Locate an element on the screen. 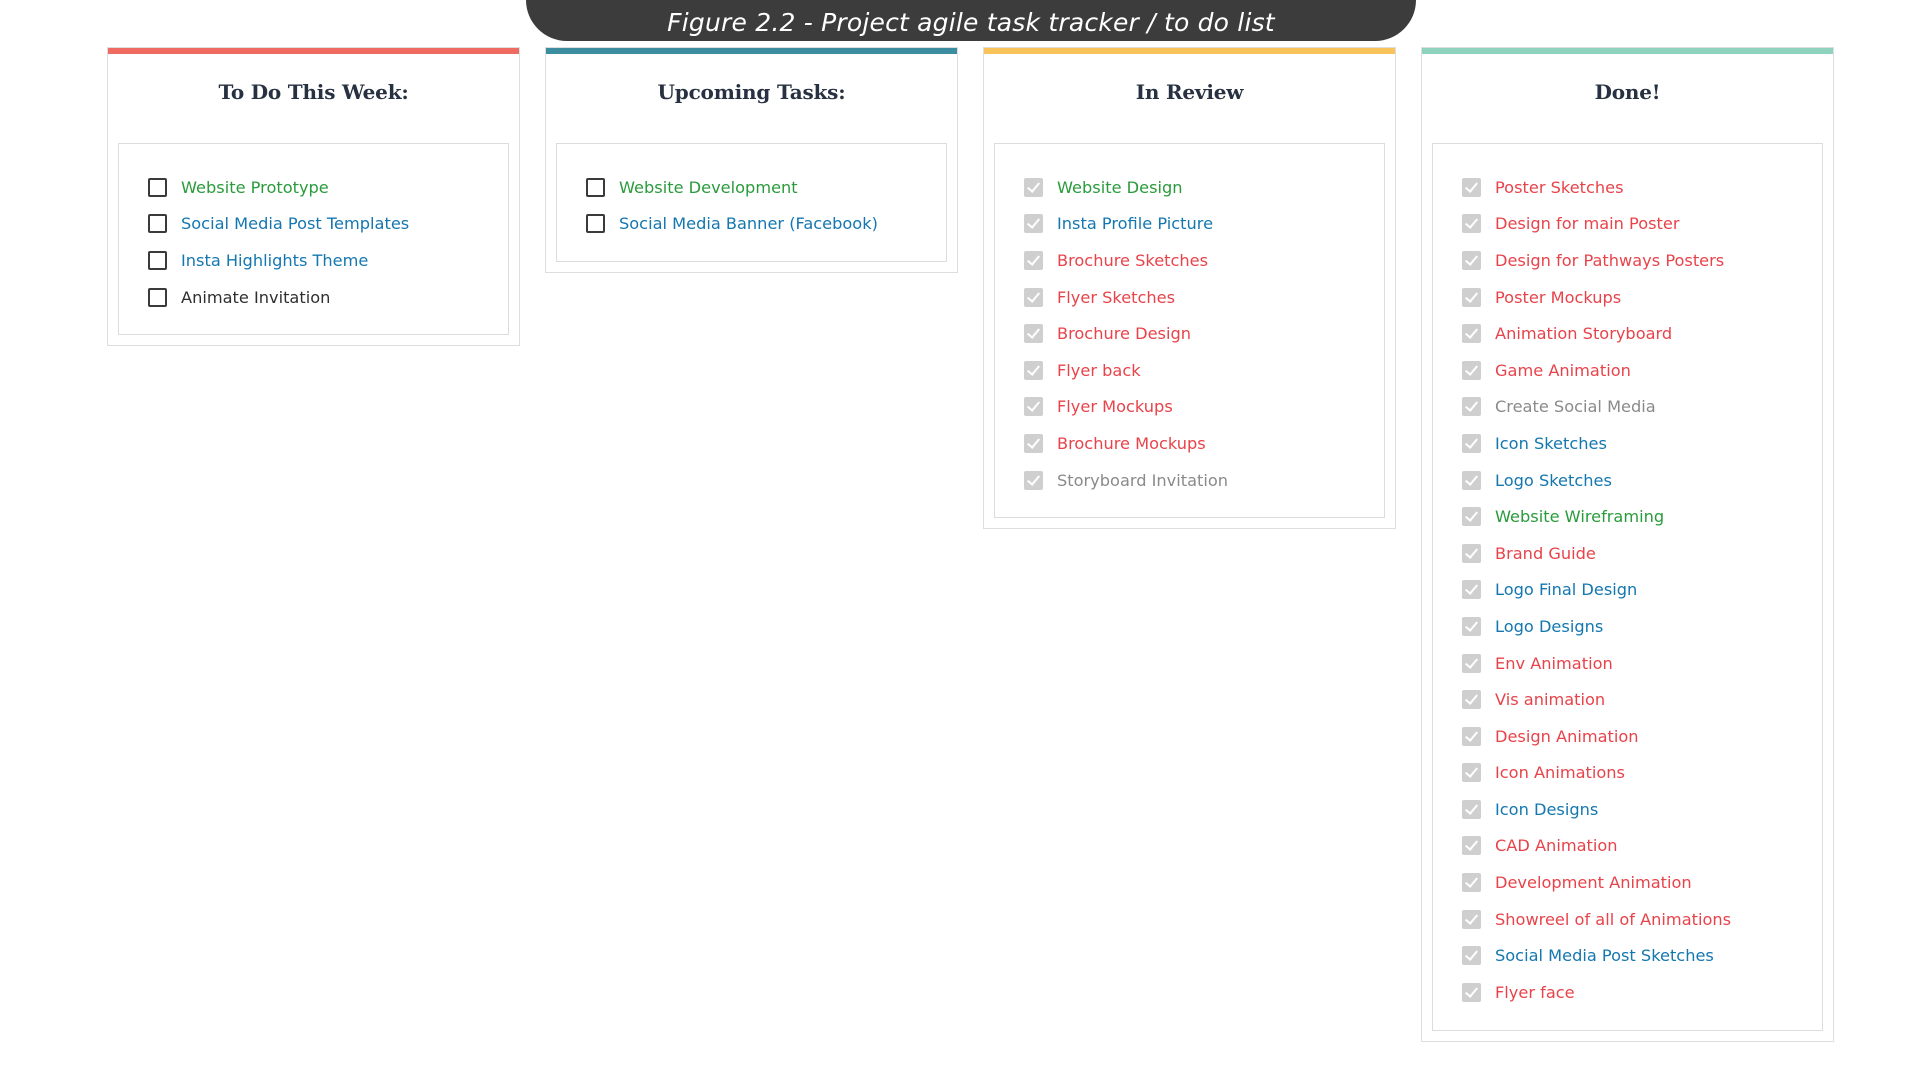  task-label: Logo Designs is located at coordinates (1549, 626).